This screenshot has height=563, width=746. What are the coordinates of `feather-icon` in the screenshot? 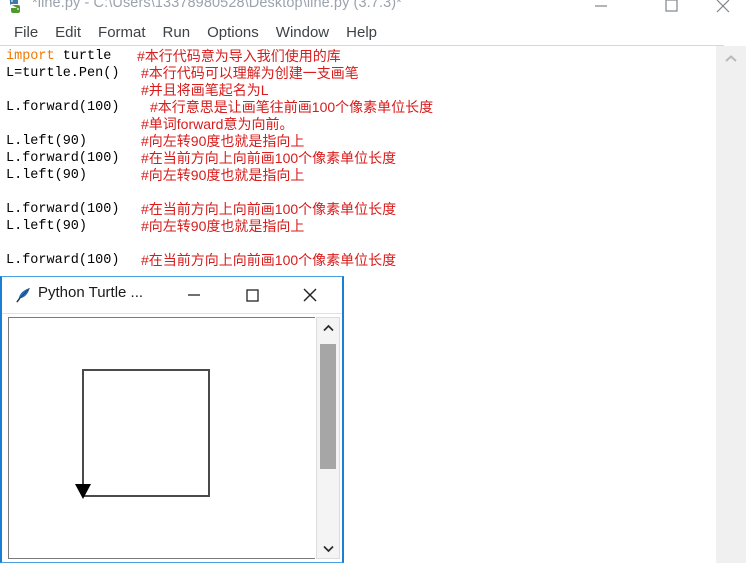 It's located at (24, 295).